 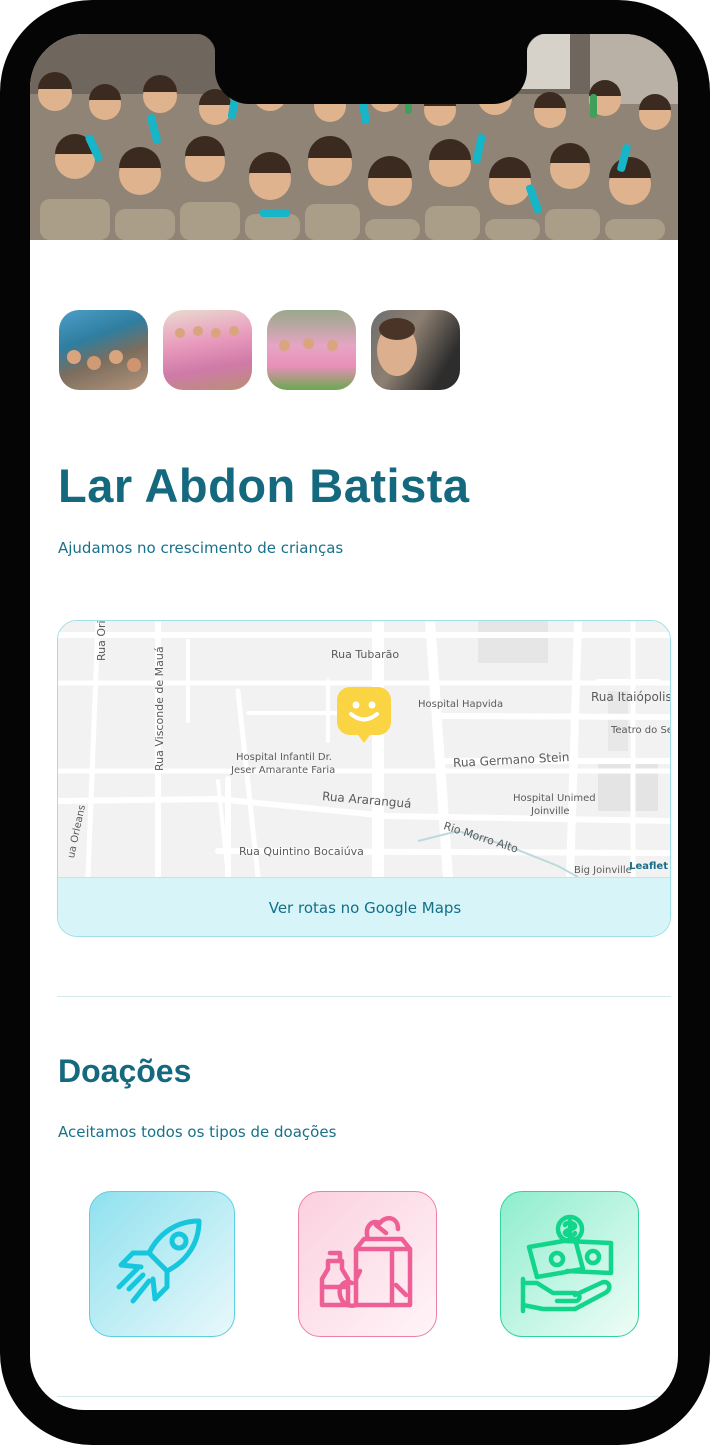 I want to click on map-label-hospital-infantil-1: Hospital Infantil Dr., so click(x=284, y=757).